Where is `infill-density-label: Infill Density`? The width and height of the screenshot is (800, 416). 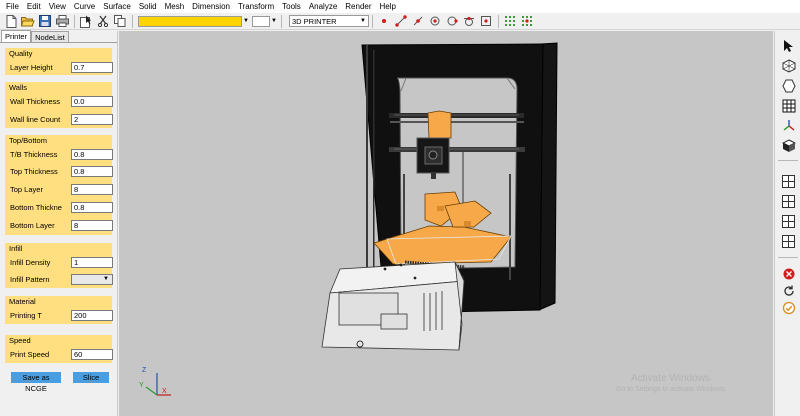 infill-density-label: Infill Density is located at coordinates (30, 262).